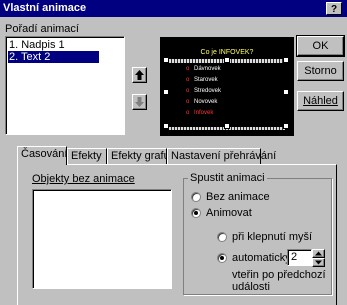 The width and height of the screenshot is (347, 305). Describe the element at coordinates (227, 178) in the screenshot. I see `start-group-label: Spustit animaci` at that location.